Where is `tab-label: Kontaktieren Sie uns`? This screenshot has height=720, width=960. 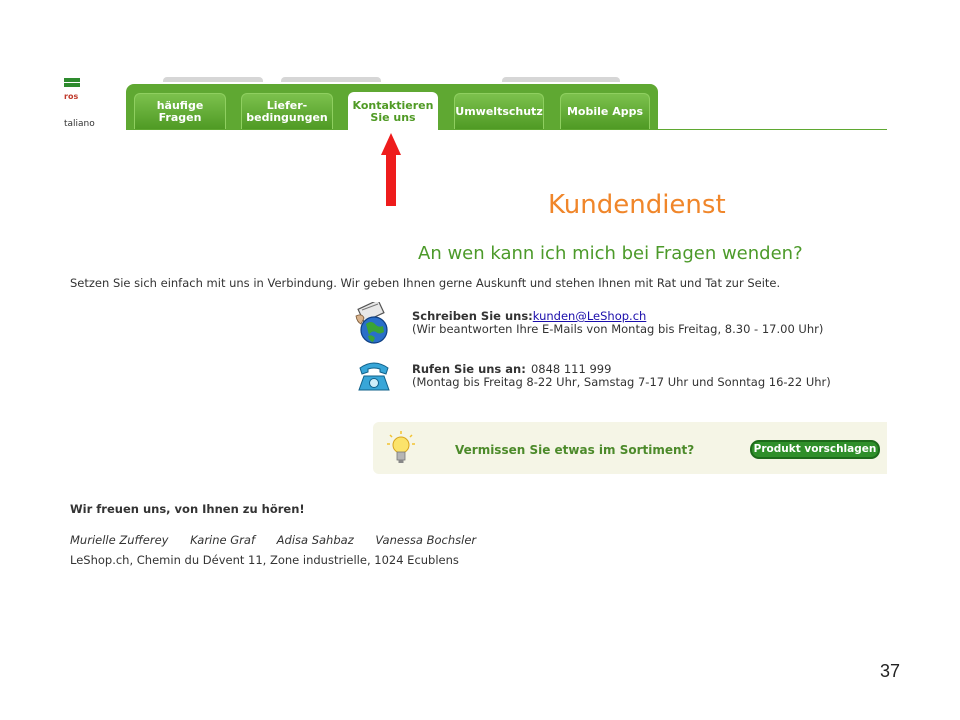
tab-label: Kontaktieren Sie uns is located at coordinates (393, 111).